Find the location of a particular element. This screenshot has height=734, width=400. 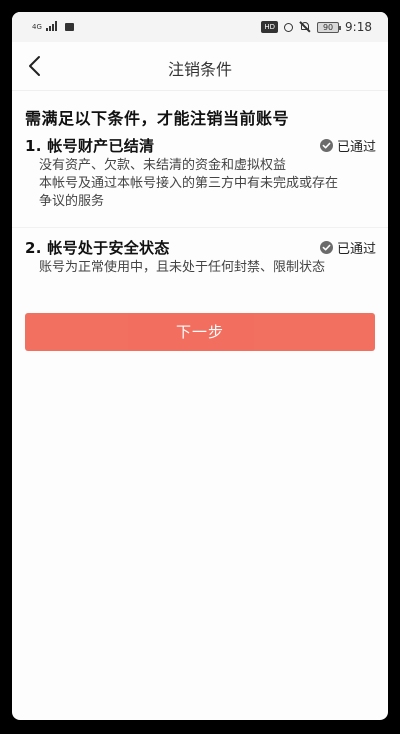

page-title: 注销条件 is located at coordinates (199, 69).